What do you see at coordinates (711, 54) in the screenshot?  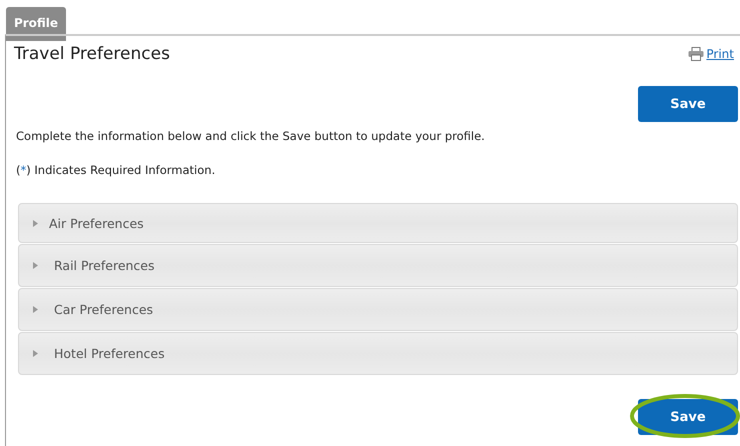 I see `print-link: Print` at bounding box center [711, 54].